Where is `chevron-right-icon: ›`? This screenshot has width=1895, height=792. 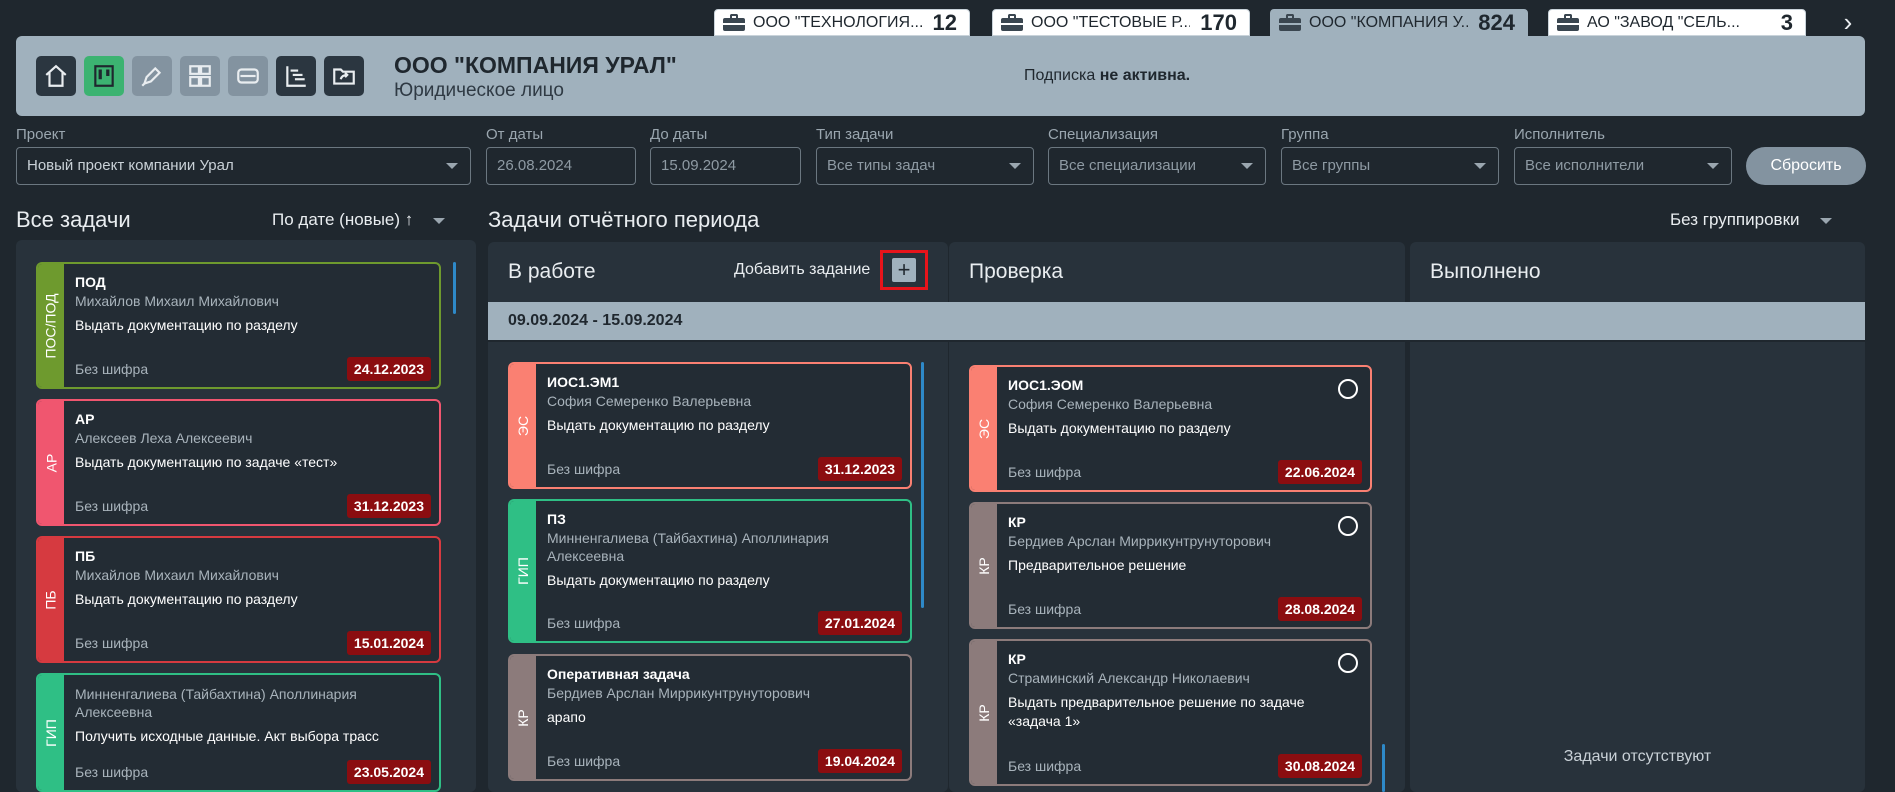 chevron-right-icon: › is located at coordinates (1848, 22).